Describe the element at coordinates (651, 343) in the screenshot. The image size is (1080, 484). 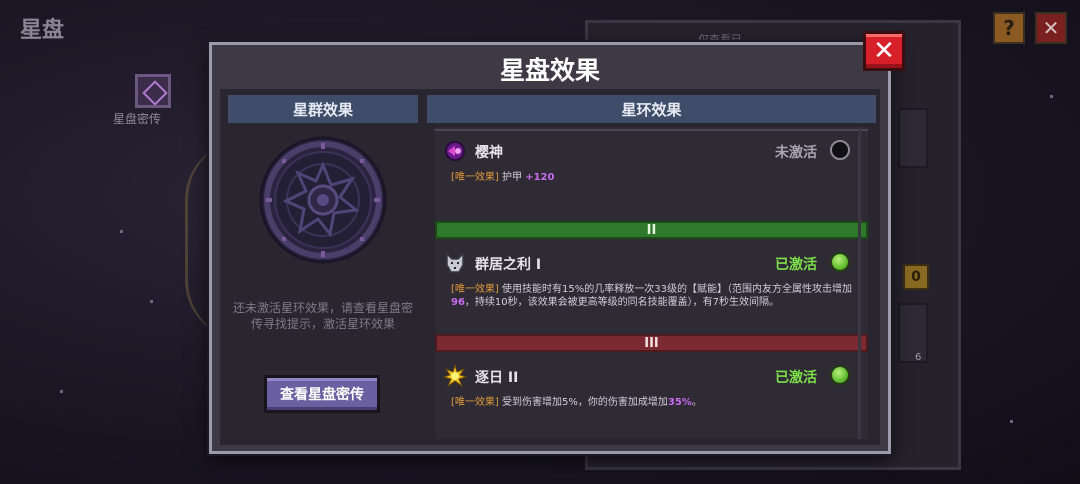
I see `tier-divider-3: III` at that location.